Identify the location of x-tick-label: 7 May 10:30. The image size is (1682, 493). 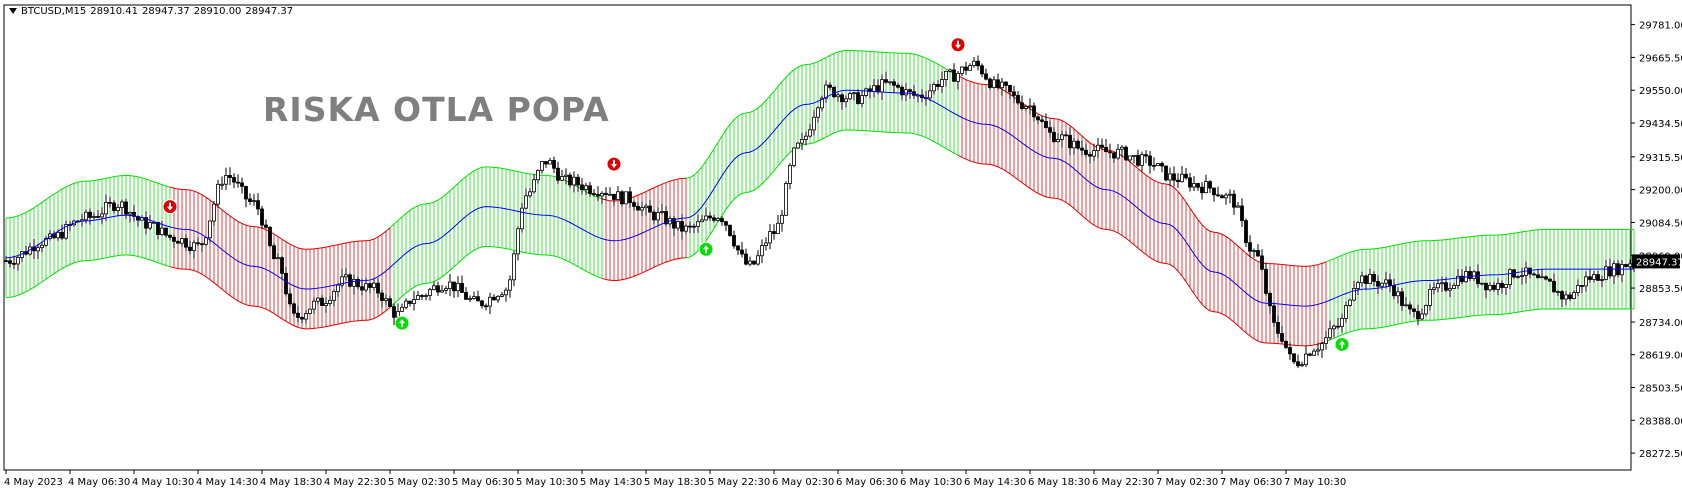
(1315, 482).